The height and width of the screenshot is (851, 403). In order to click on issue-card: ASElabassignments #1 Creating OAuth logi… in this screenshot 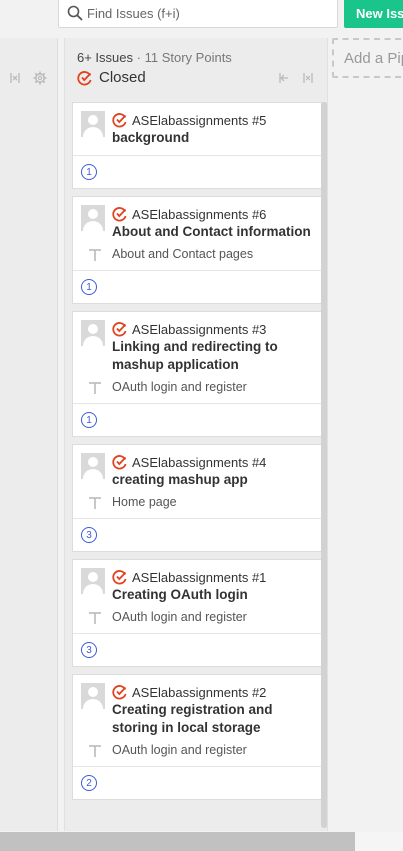, I will do `click(197, 613)`.